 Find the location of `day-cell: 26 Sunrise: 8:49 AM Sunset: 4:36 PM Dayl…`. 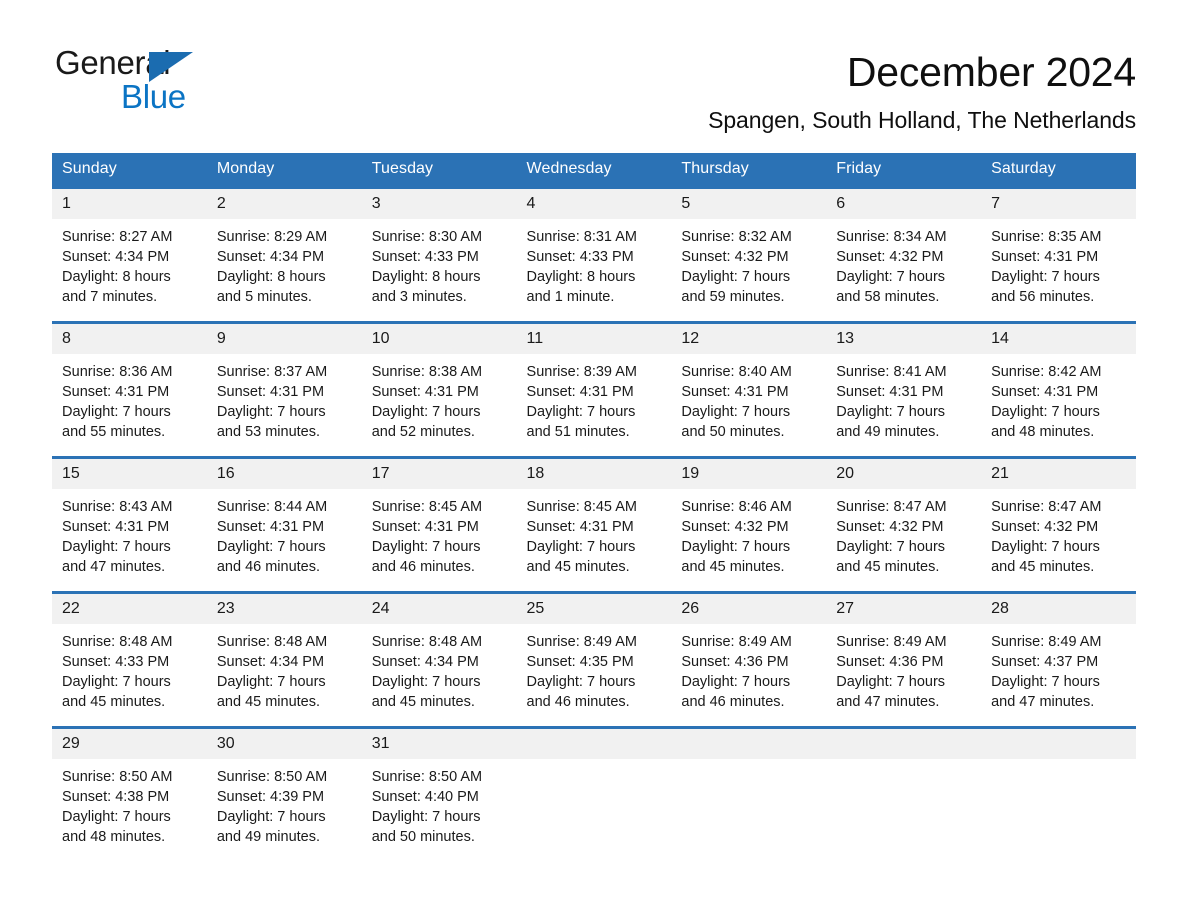

day-cell: 26 Sunrise: 8:49 AM Sunset: 4:36 PM Dayl… is located at coordinates (749, 651).